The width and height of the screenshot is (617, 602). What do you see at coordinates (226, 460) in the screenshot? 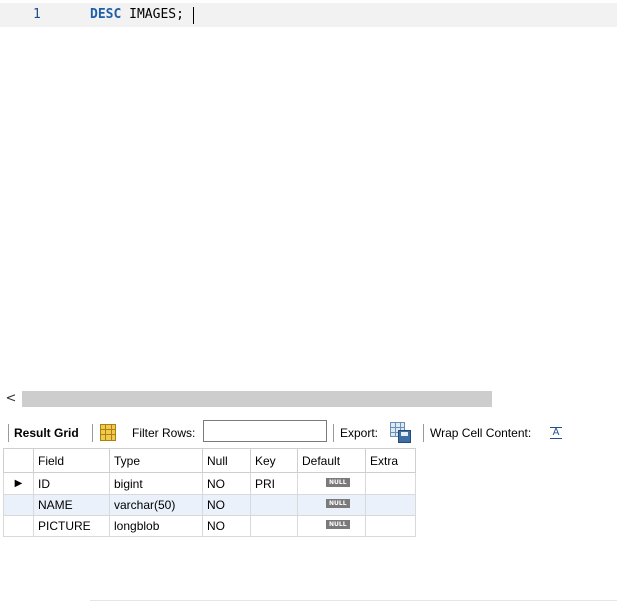
I see `column-header-null: Null` at bounding box center [226, 460].